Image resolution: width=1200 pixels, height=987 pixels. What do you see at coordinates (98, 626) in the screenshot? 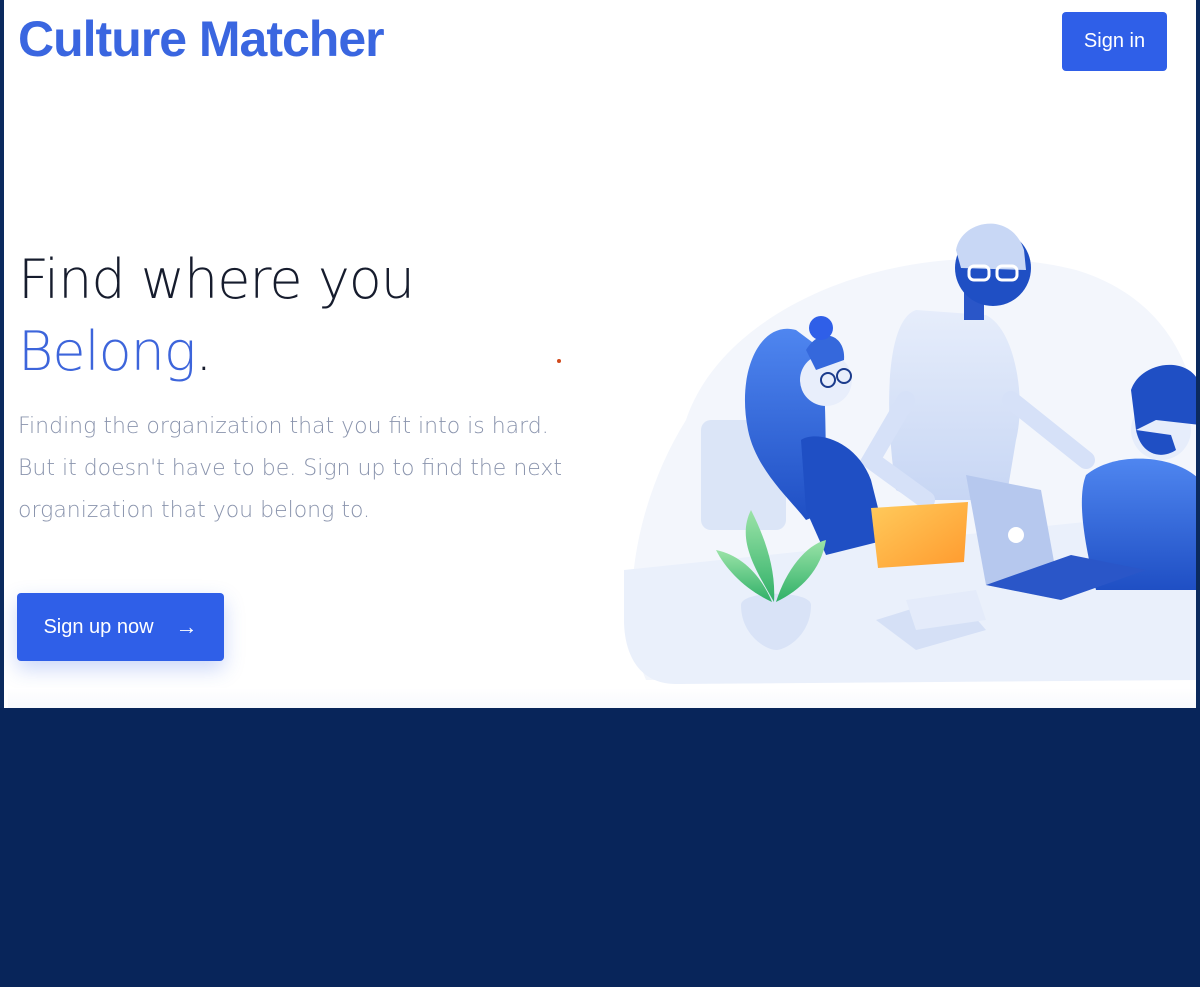
I see `sign-up-label: Sign up now` at bounding box center [98, 626].